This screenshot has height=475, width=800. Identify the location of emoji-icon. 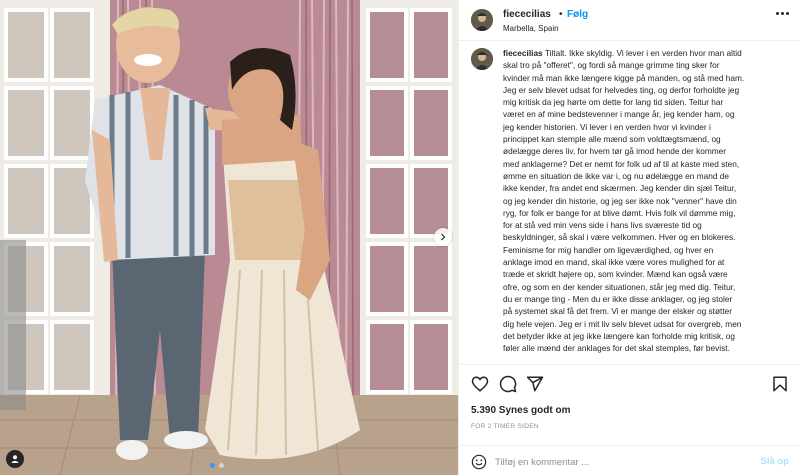
(479, 462).